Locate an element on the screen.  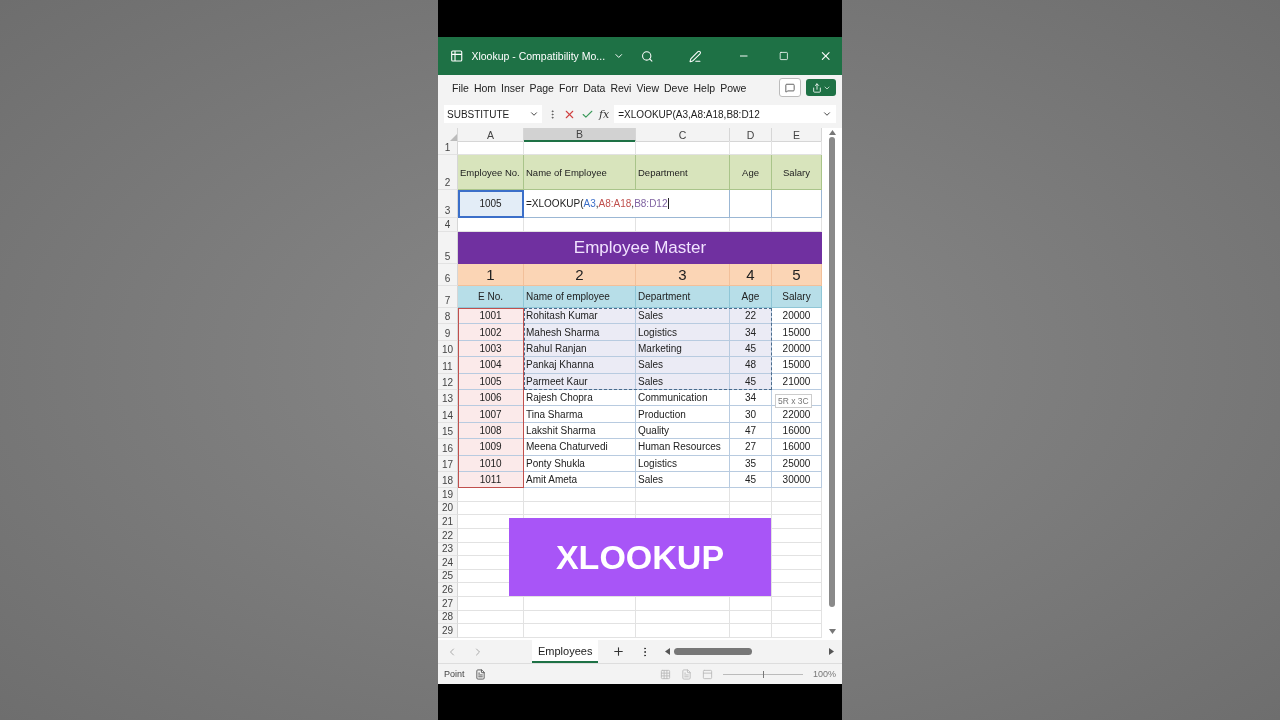
comment-button is located at coordinates (790, 87).